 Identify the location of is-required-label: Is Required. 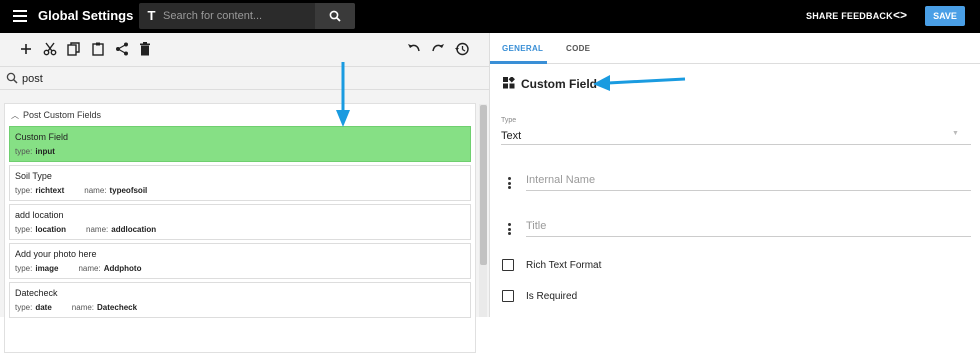
(552, 296).